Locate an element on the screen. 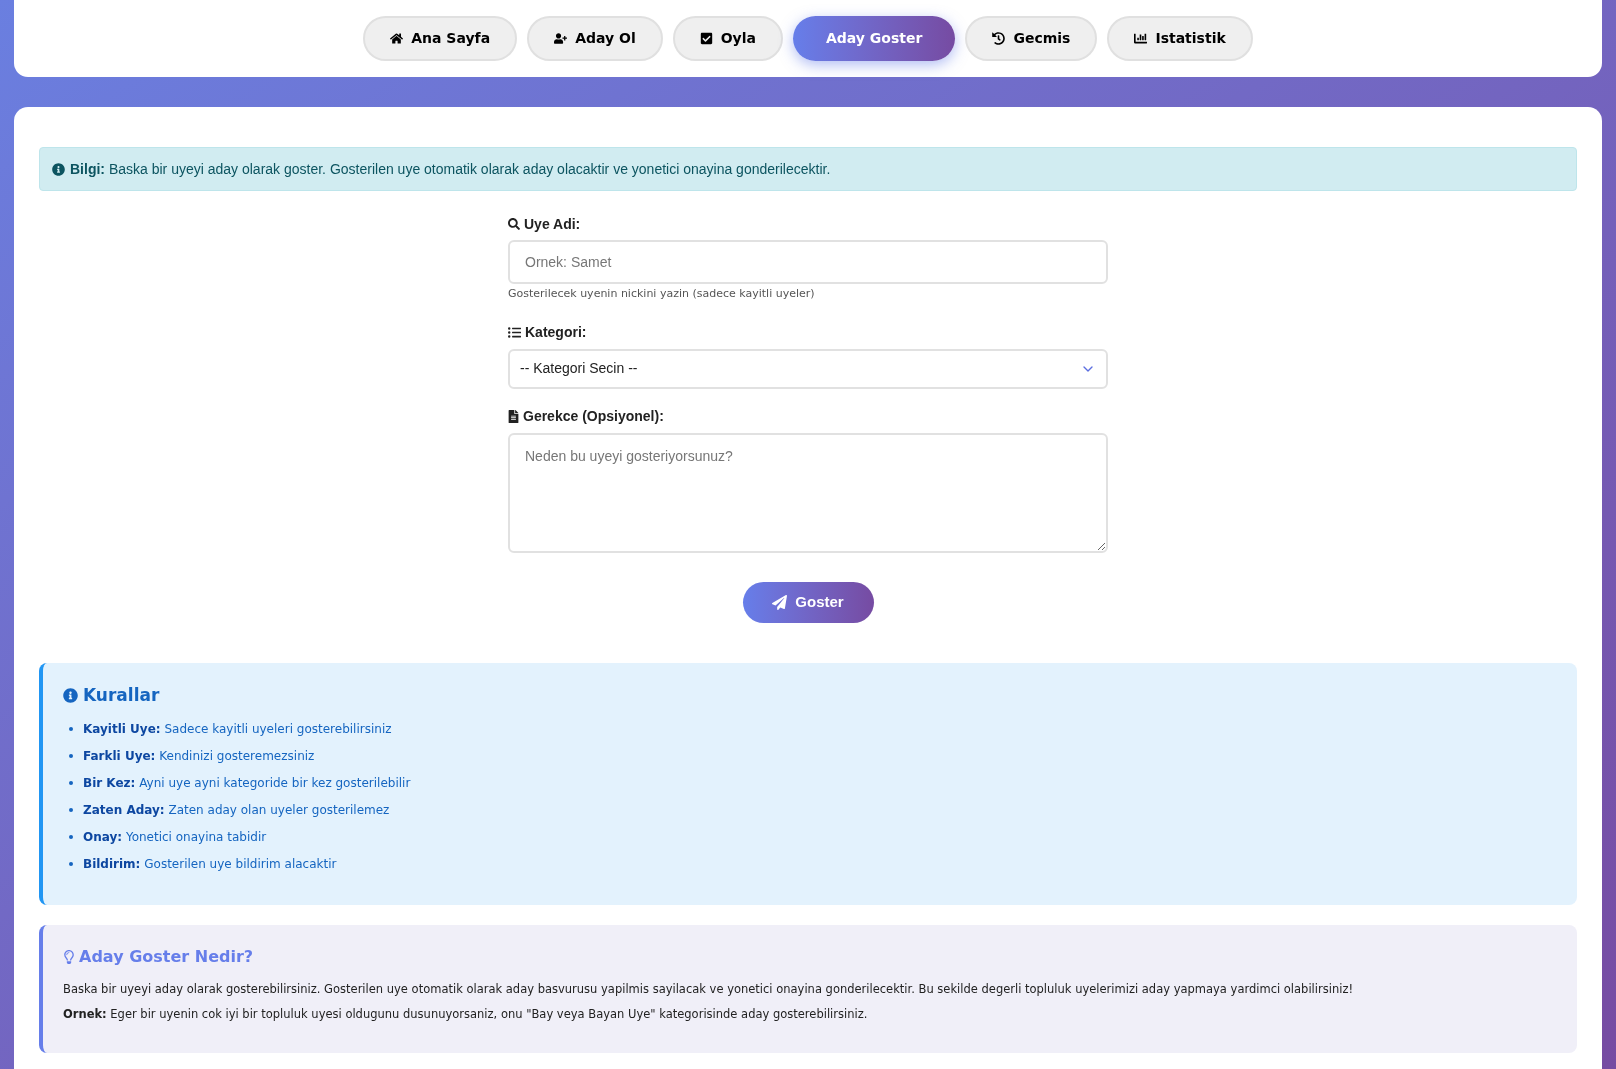  member-help-text: Gosterilecek uyenin nickini yazin (sadece kayitli uyeler) is located at coordinates (662, 294).